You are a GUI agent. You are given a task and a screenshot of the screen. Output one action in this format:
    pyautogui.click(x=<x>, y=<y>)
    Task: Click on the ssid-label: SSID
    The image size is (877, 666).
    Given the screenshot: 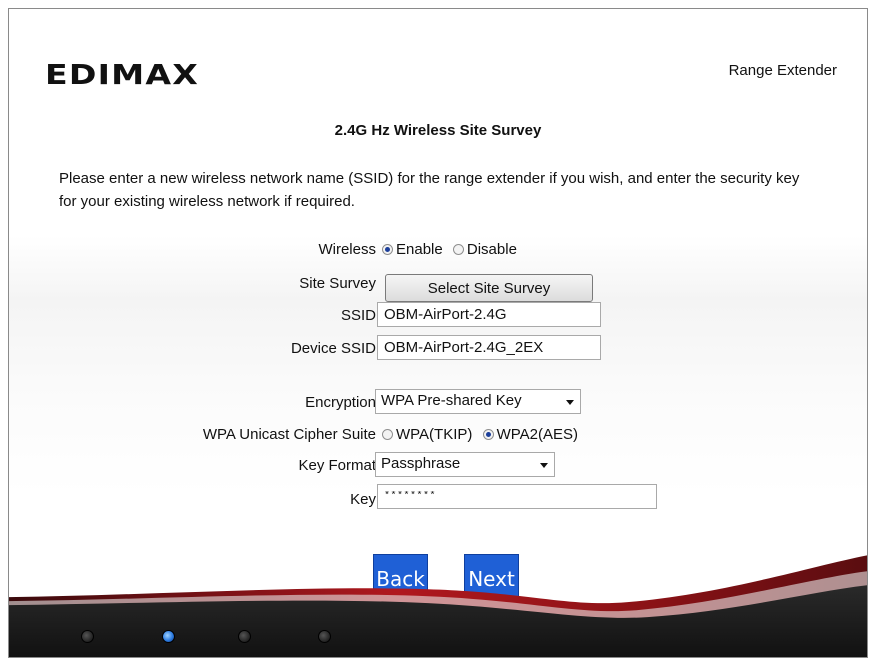 What is the action you would take?
    pyautogui.click(x=358, y=315)
    